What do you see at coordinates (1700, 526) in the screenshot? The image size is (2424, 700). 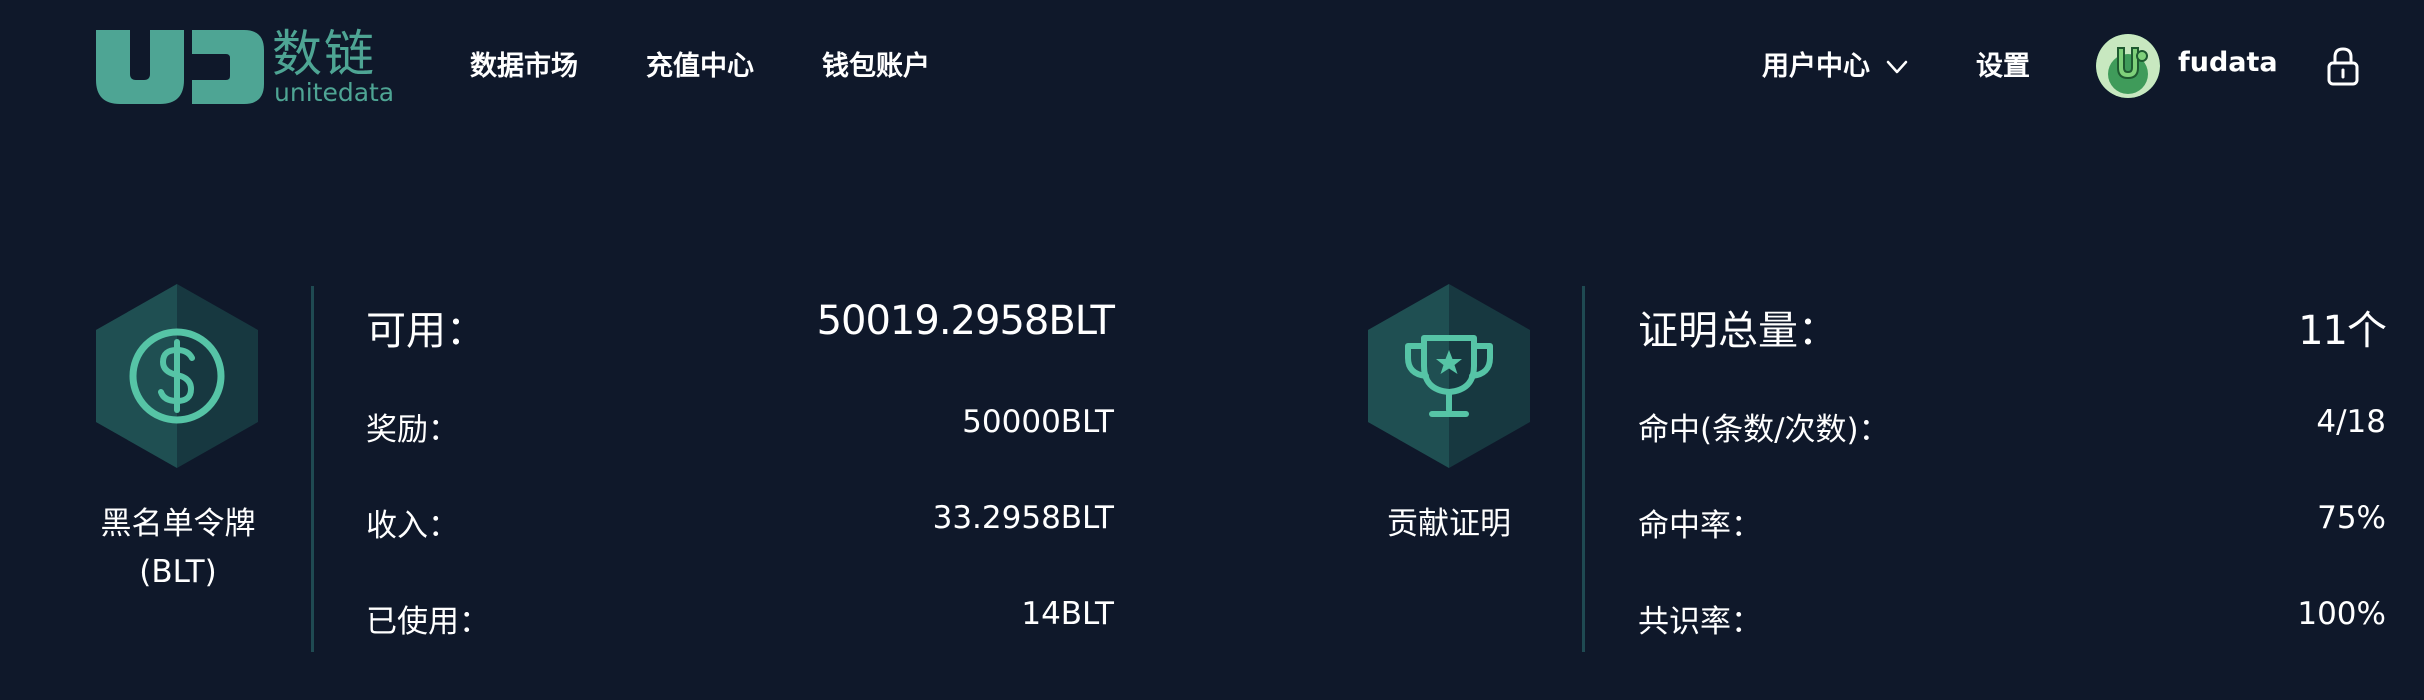 I see `hit-rate-label: 命中率：` at bounding box center [1700, 526].